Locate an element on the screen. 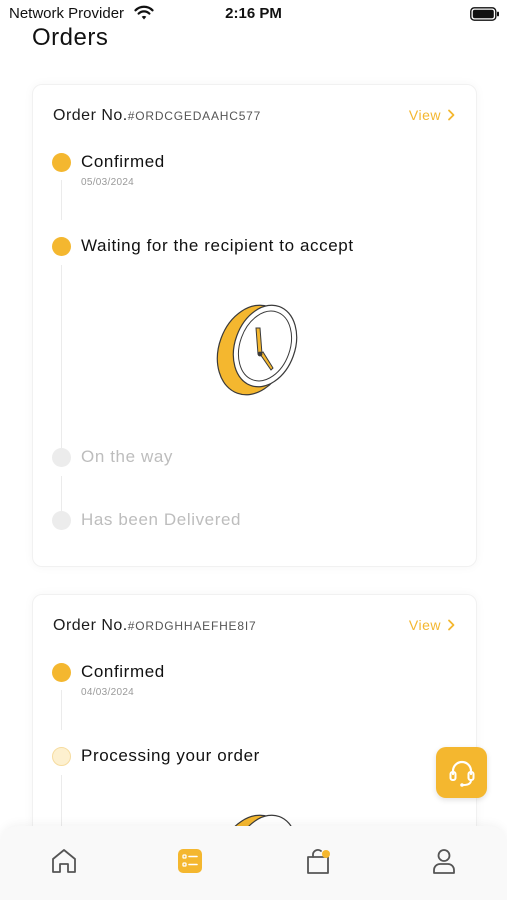  support-button is located at coordinates (461, 772).